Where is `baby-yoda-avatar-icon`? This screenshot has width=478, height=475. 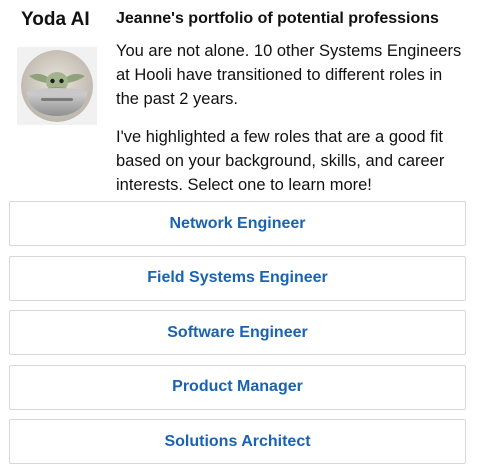
baby-yoda-avatar-icon is located at coordinates (57, 86).